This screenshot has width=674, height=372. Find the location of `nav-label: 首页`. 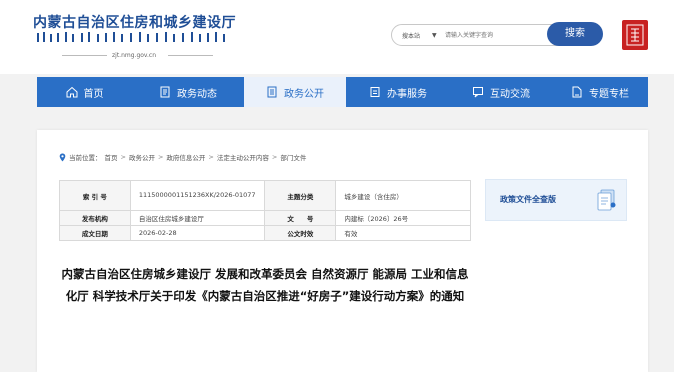

nav-label: 首页 is located at coordinates (93, 94).